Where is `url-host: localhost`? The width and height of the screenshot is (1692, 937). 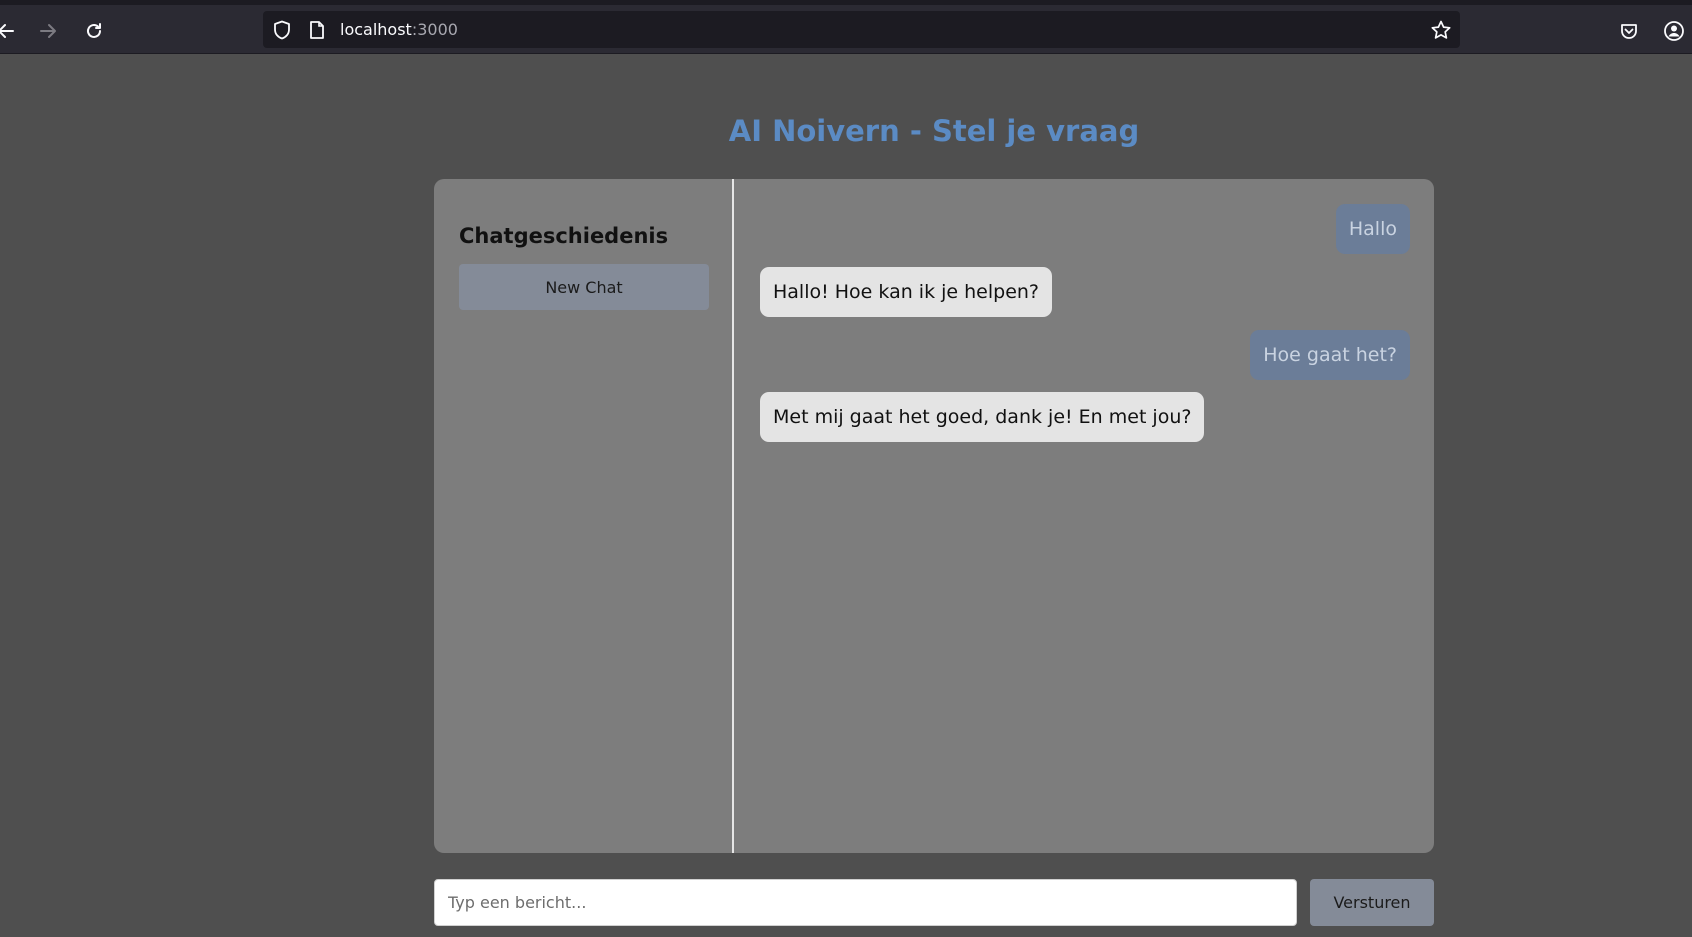 url-host: localhost is located at coordinates (376, 29).